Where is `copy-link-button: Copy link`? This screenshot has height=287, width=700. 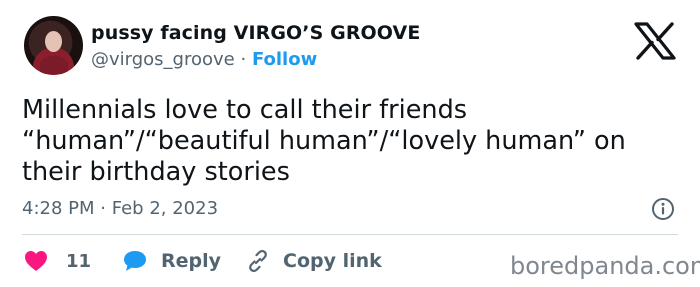
copy-link-button: Copy link is located at coordinates (314, 261).